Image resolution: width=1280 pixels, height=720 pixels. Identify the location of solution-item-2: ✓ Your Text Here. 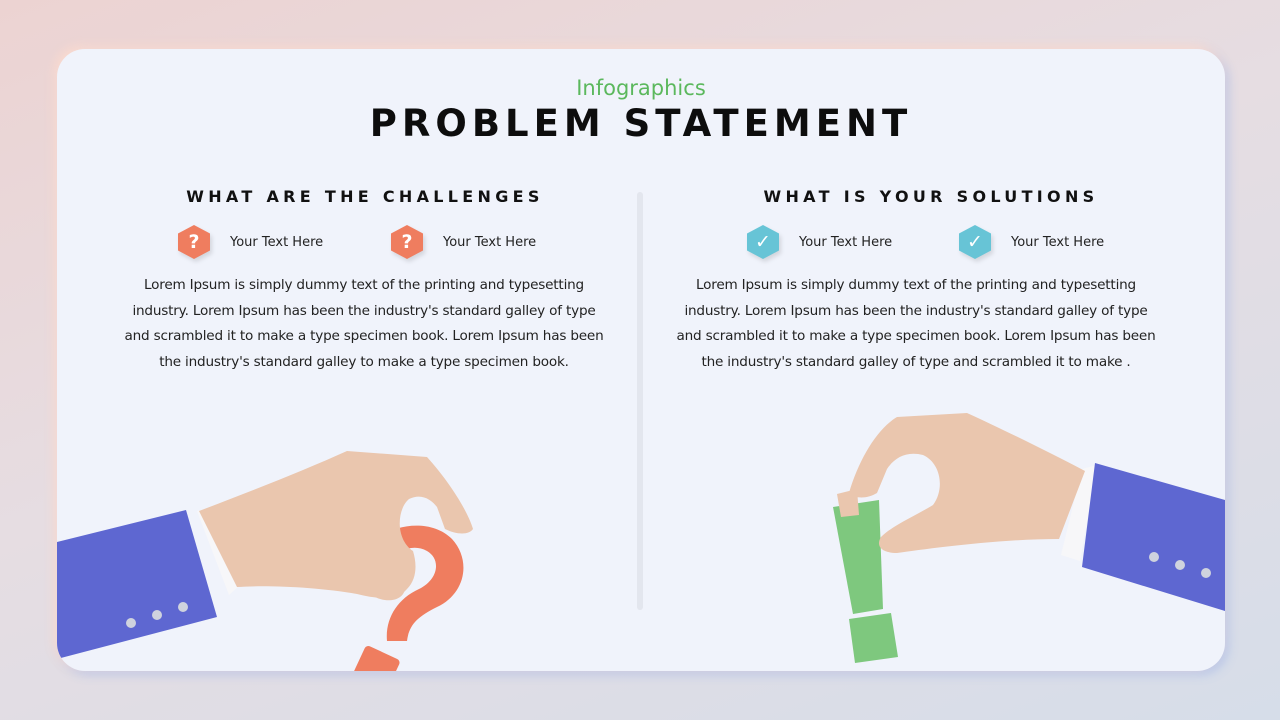
(1031, 242).